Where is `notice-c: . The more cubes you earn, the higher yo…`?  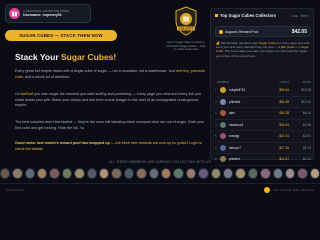
notice-c: . The more cubes you earn, the higher yo… is located at coordinates (262, 53).